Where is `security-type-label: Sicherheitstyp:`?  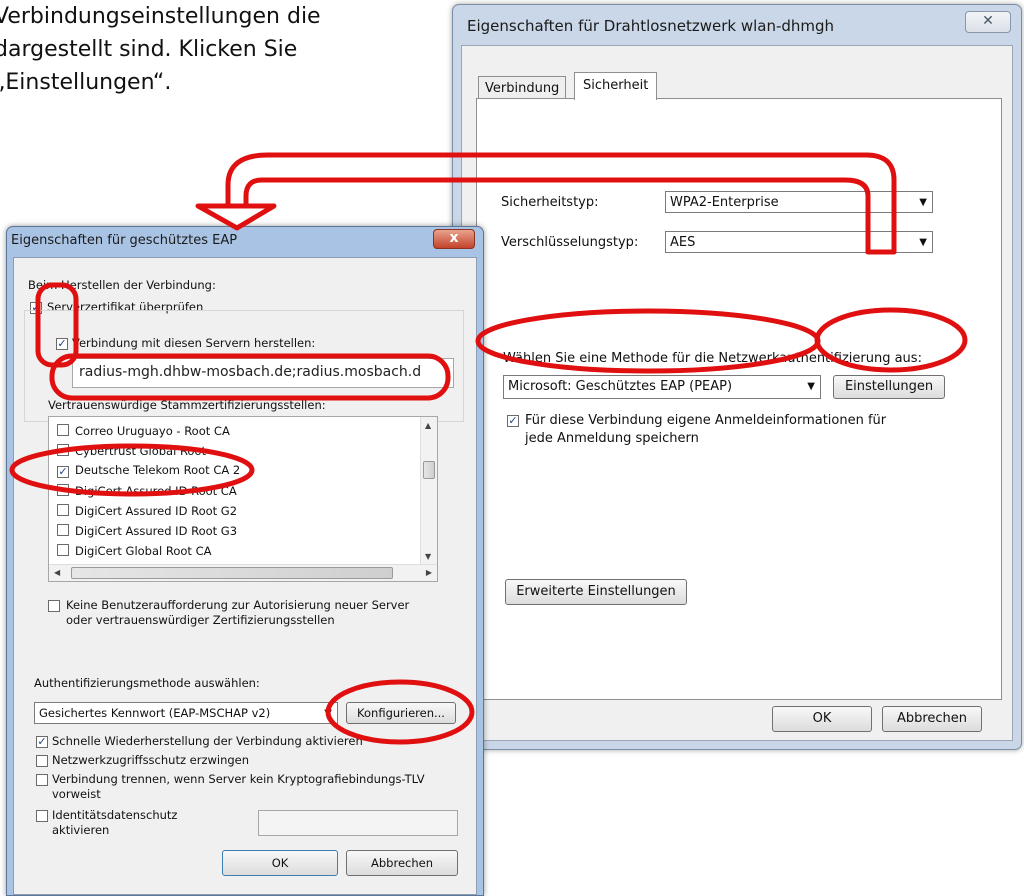 security-type-label: Sicherheitstyp: is located at coordinates (550, 202).